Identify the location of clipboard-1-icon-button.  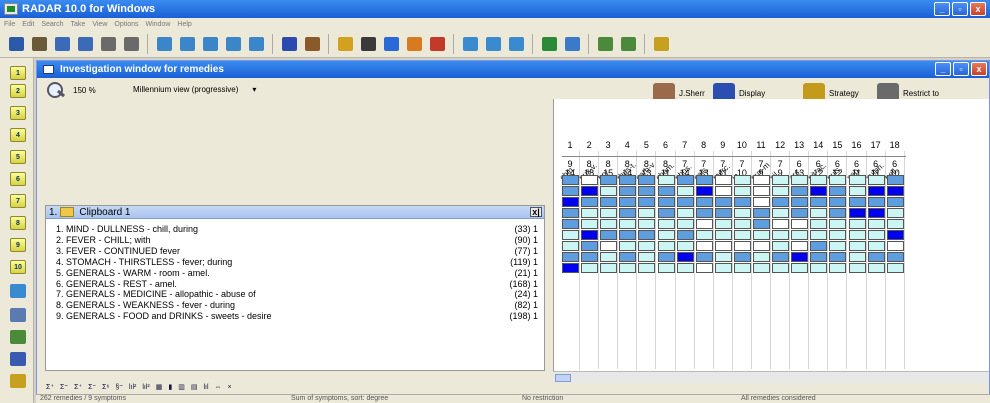
(164, 44).